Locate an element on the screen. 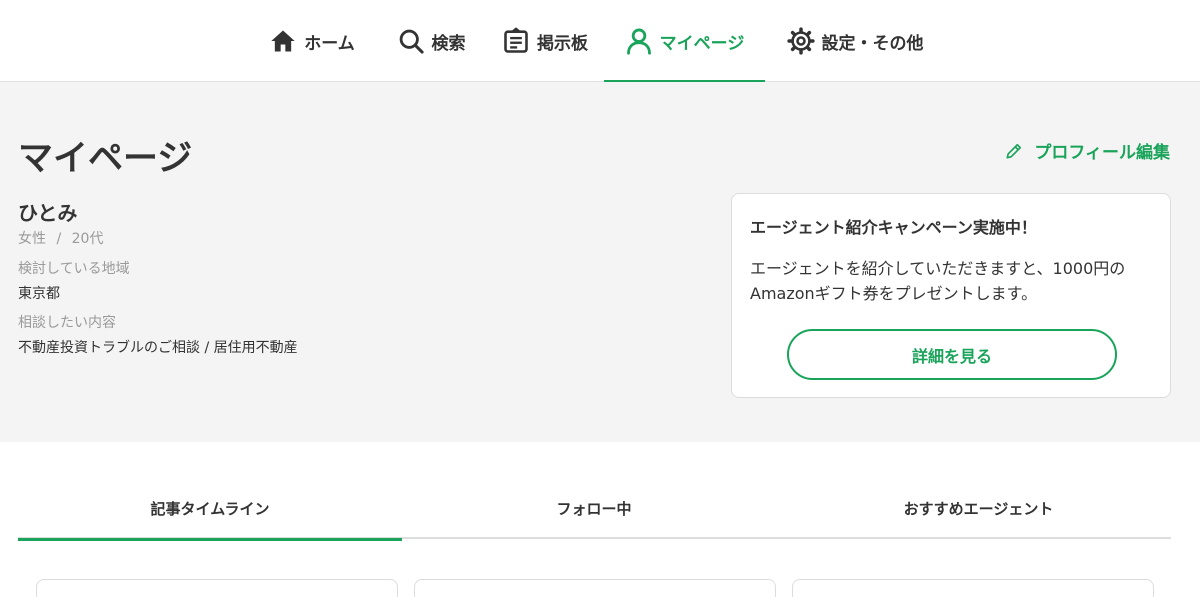 This screenshot has width=1200, height=597. user-age: 20代 is located at coordinates (87, 239).